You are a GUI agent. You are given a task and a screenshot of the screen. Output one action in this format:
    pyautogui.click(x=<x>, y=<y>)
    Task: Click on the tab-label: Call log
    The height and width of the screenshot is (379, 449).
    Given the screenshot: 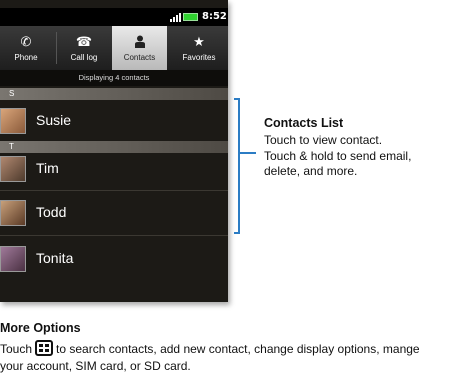 What is the action you would take?
    pyautogui.click(x=84, y=57)
    